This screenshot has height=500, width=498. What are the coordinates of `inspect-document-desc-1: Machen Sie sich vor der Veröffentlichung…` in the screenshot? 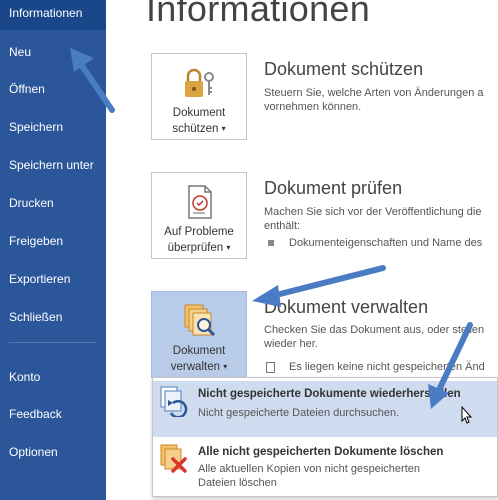 It's located at (373, 212).